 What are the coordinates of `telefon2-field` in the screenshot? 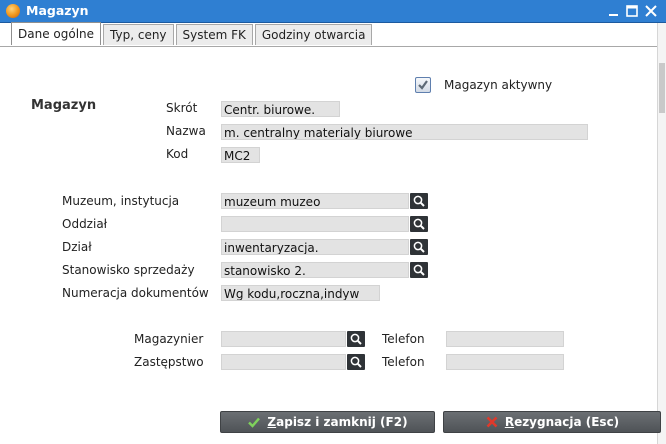 It's located at (505, 362).